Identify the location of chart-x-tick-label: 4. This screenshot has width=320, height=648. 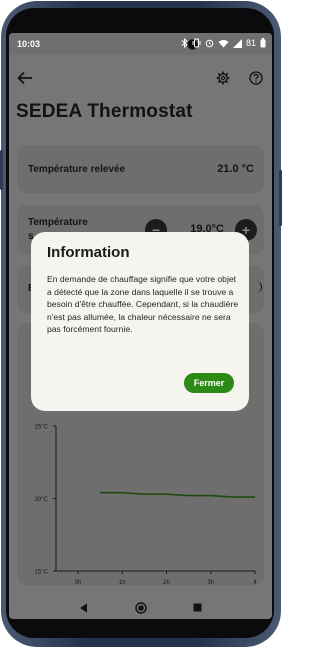
(255, 583).